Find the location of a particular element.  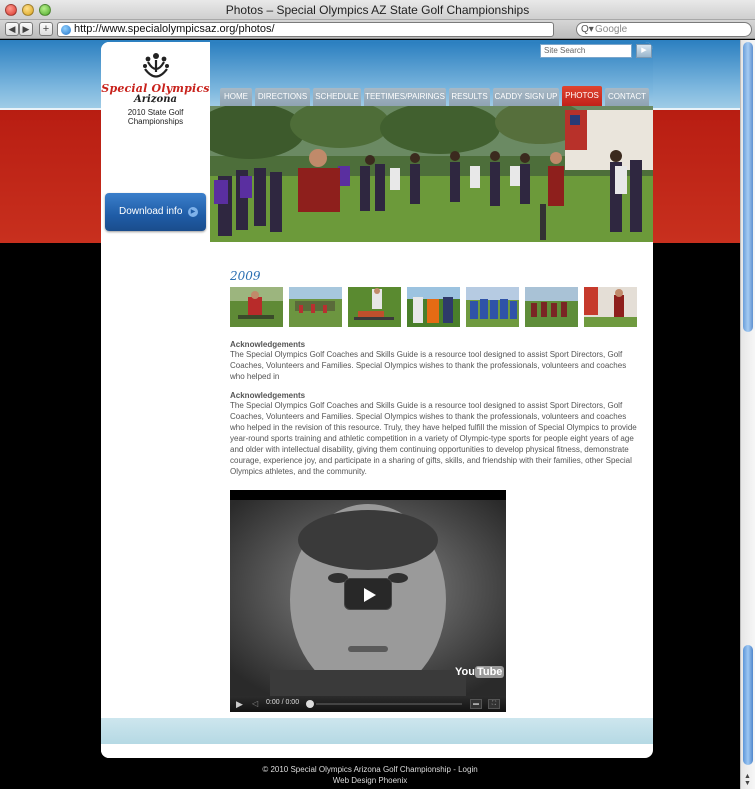

url-text: http://www.specialolympicsaz.org/photos/ is located at coordinates (174, 29).